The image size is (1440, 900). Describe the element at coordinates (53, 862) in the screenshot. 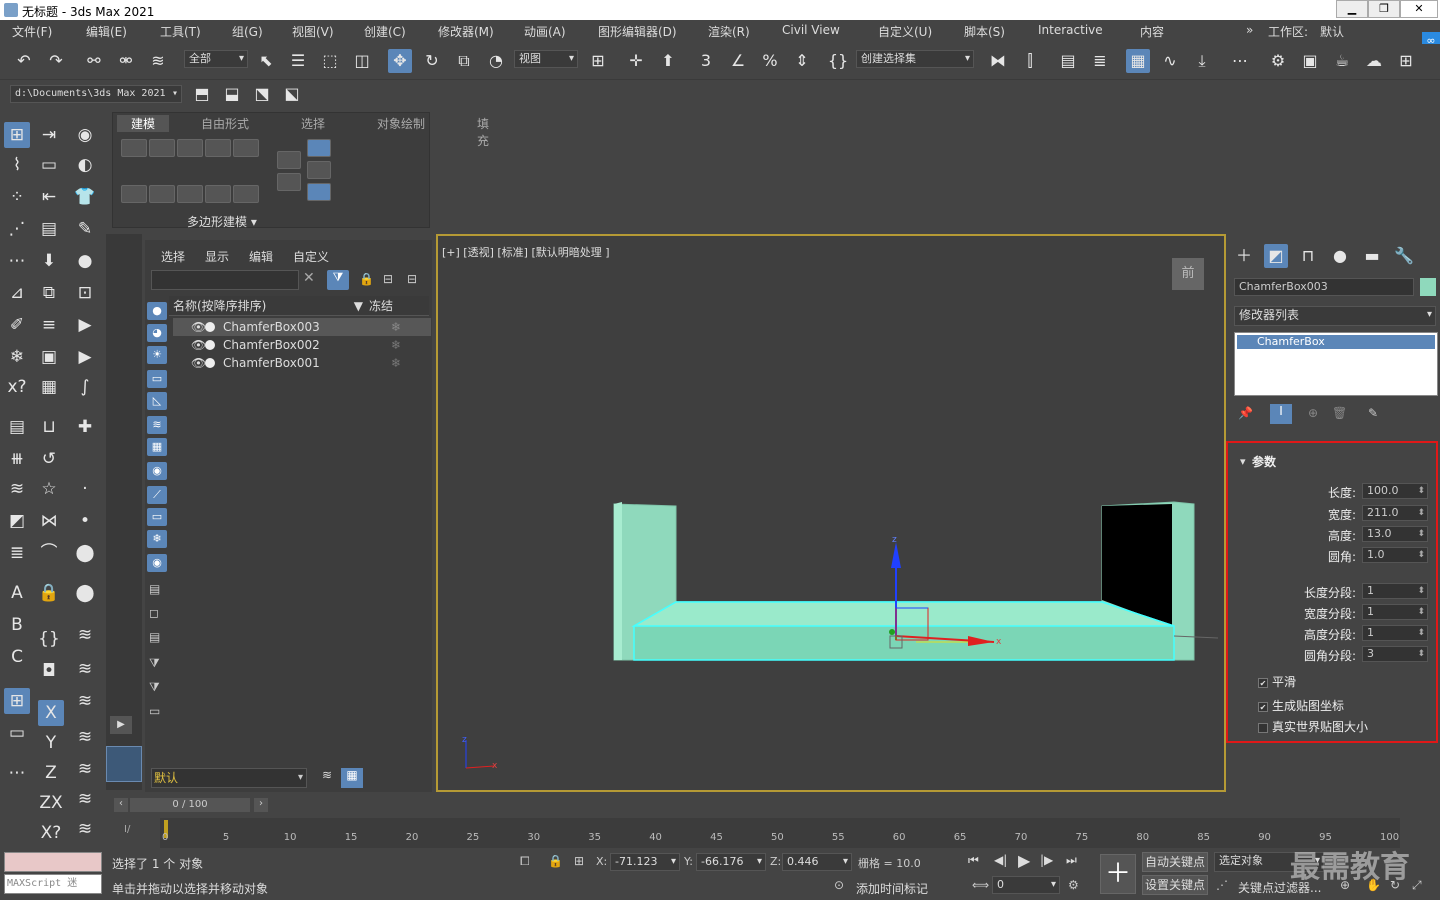

I see `maxscript-listener-pink` at that location.